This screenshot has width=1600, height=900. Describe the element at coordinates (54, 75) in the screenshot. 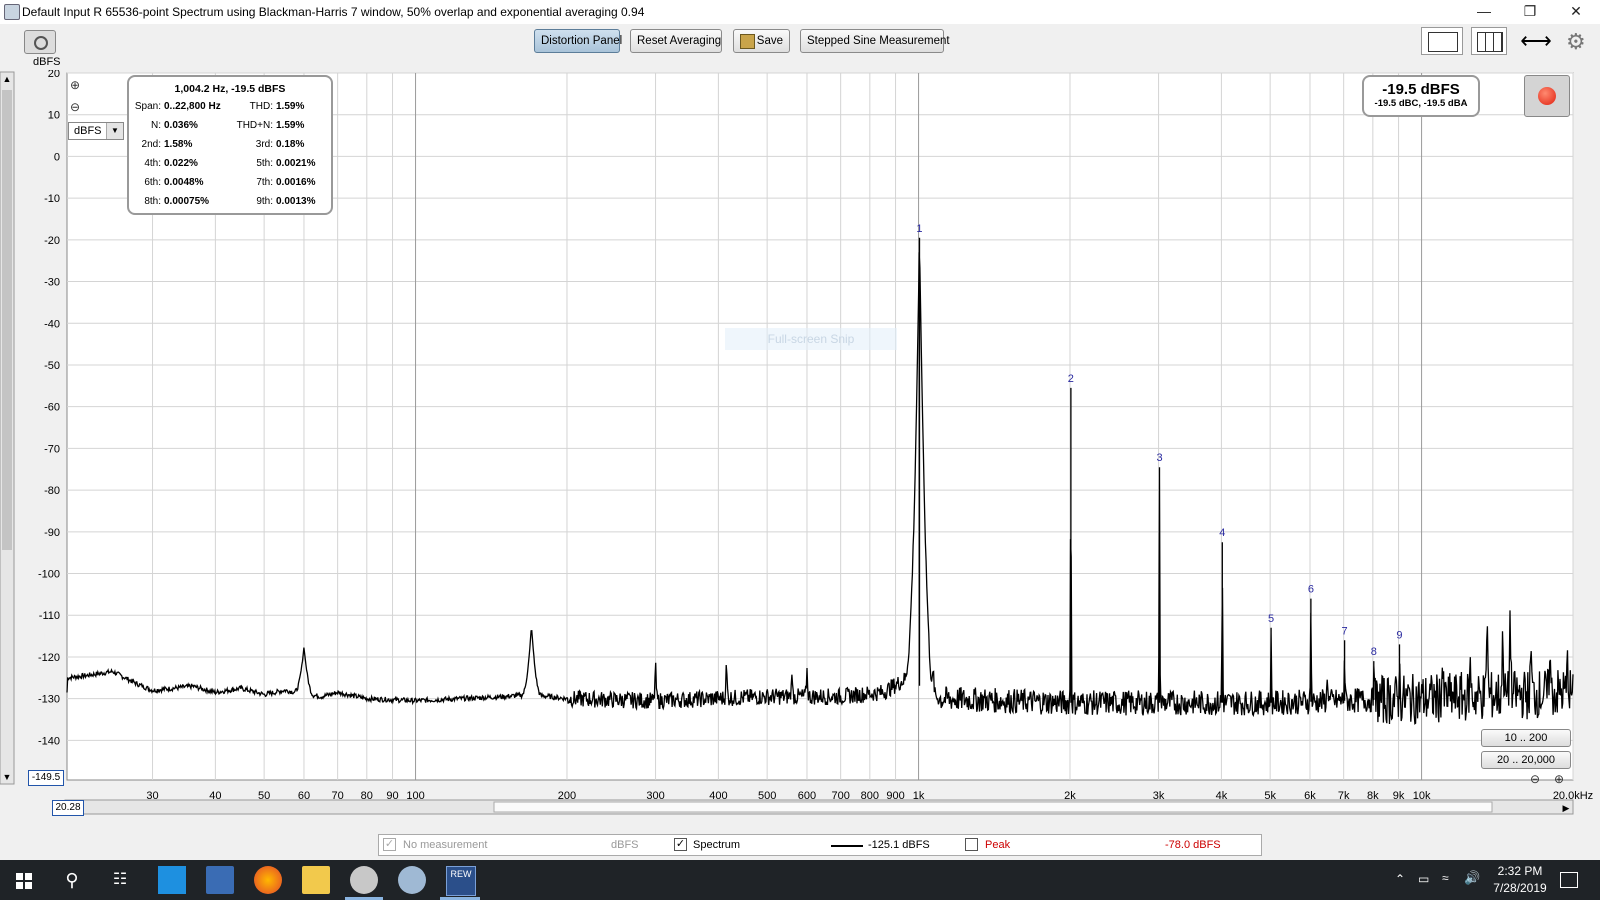

I see `y-tick-label: 20` at that location.